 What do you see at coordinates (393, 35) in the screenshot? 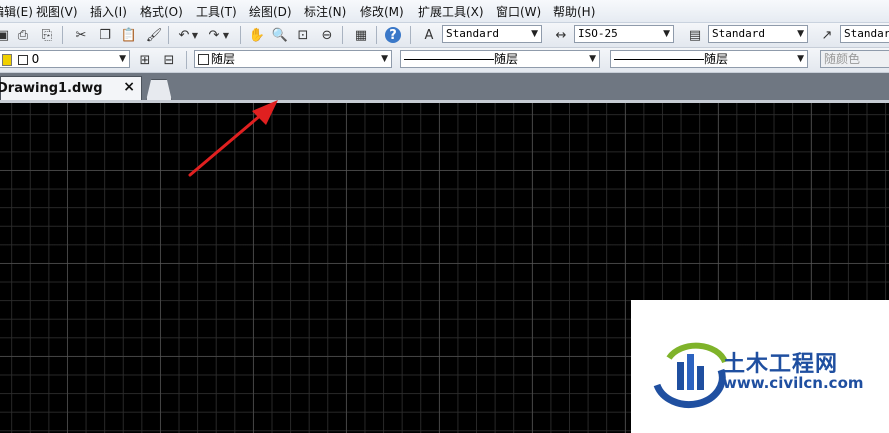
I see `help-icon: ?` at bounding box center [393, 35].